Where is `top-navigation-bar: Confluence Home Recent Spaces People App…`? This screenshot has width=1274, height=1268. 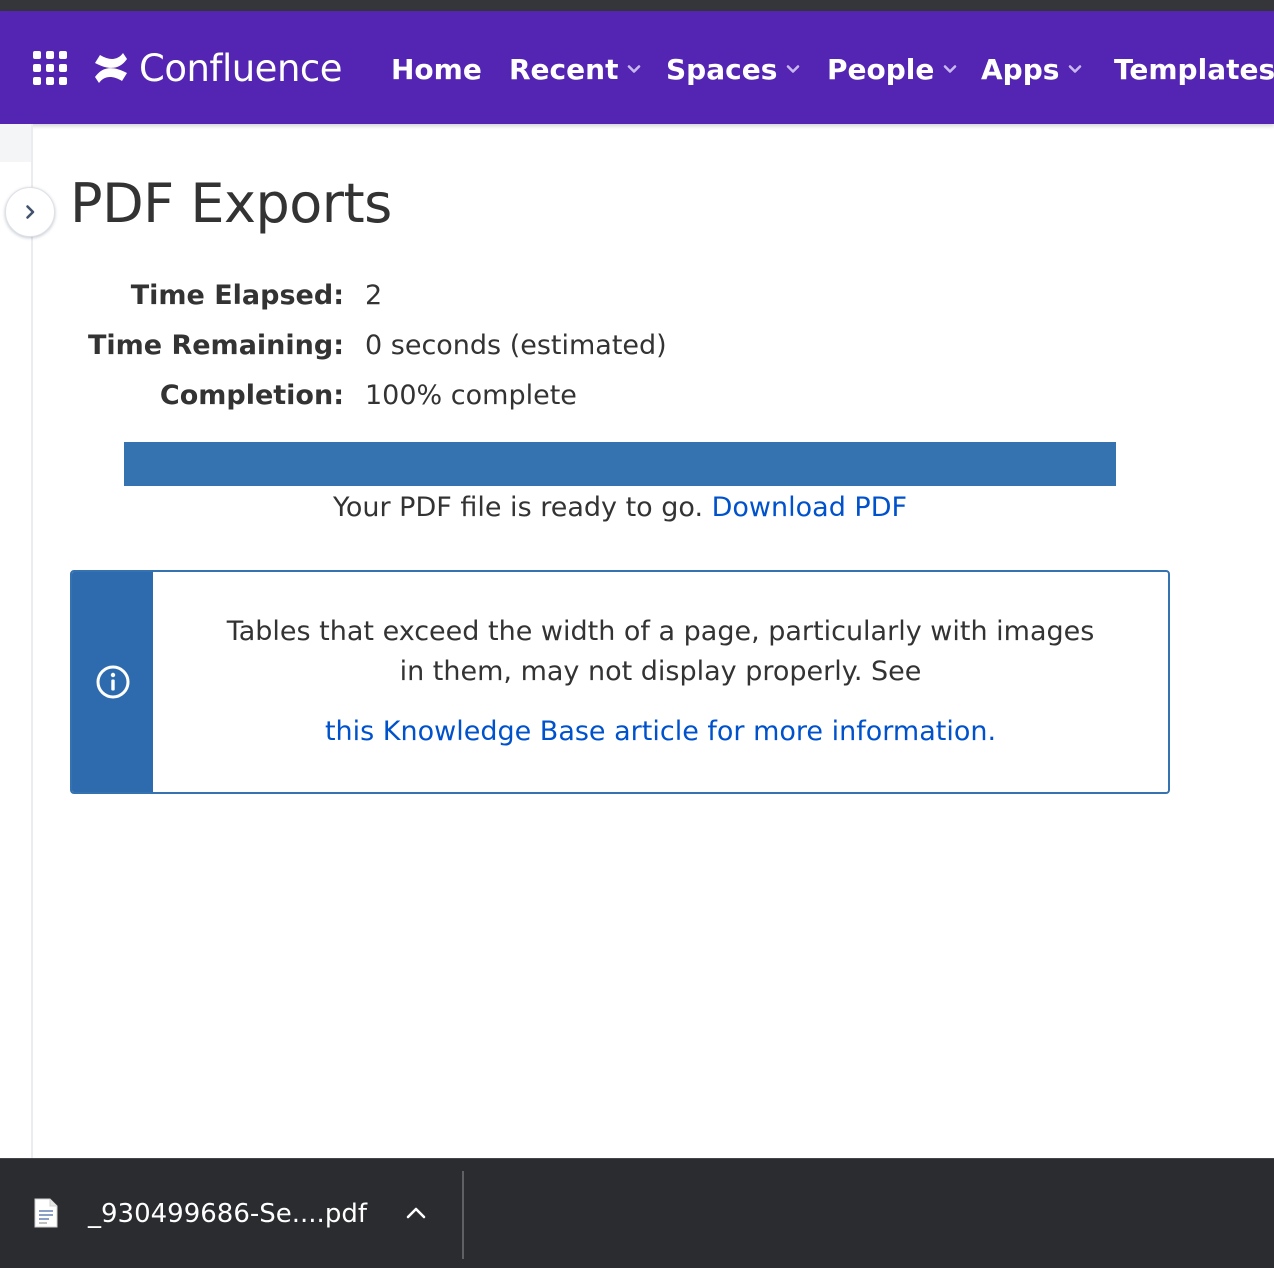
top-navigation-bar: Confluence Home Recent Spaces People App… is located at coordinates (637, 67).